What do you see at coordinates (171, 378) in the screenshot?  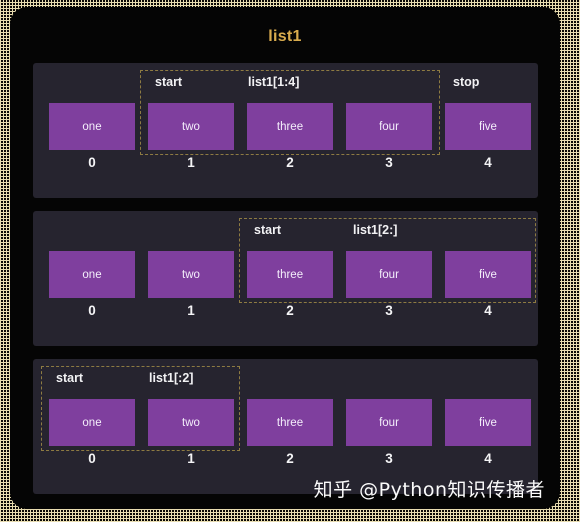 I see `slice-expression-3: list1[:2]` at bounding box center [171, 378].